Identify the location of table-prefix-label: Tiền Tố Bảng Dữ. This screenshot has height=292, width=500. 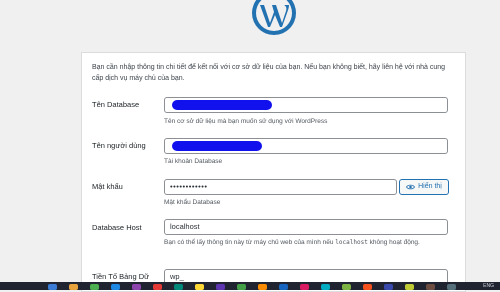
(121, 276).